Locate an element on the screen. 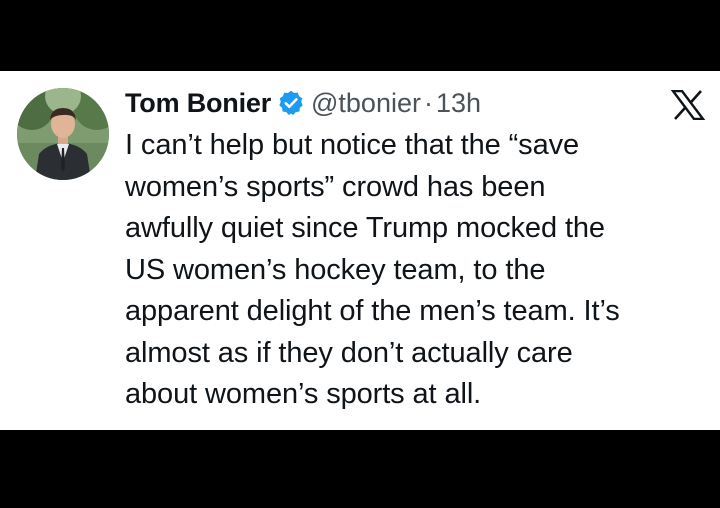 This screenshot has height=508, width=720. tweet-text-line: women’s sports” crowd has been is located at coordinates (335, 186).